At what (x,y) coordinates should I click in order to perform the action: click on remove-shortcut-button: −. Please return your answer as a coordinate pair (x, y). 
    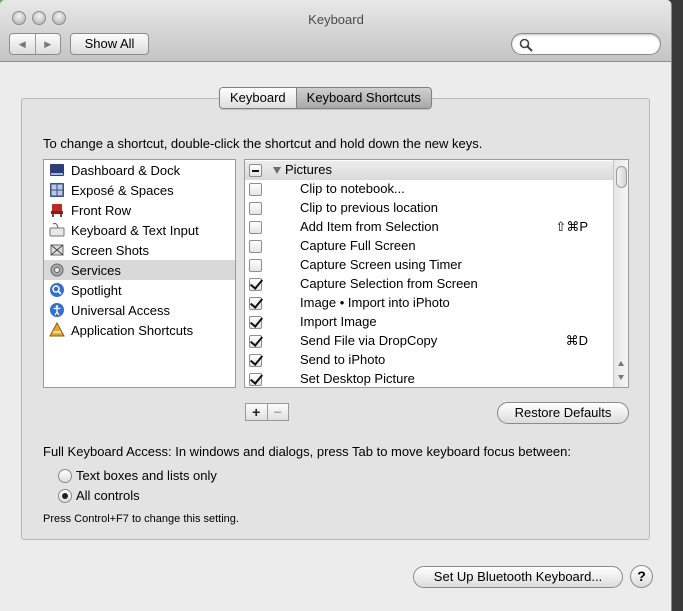
    Looking at the image, I should click on (278, 412).